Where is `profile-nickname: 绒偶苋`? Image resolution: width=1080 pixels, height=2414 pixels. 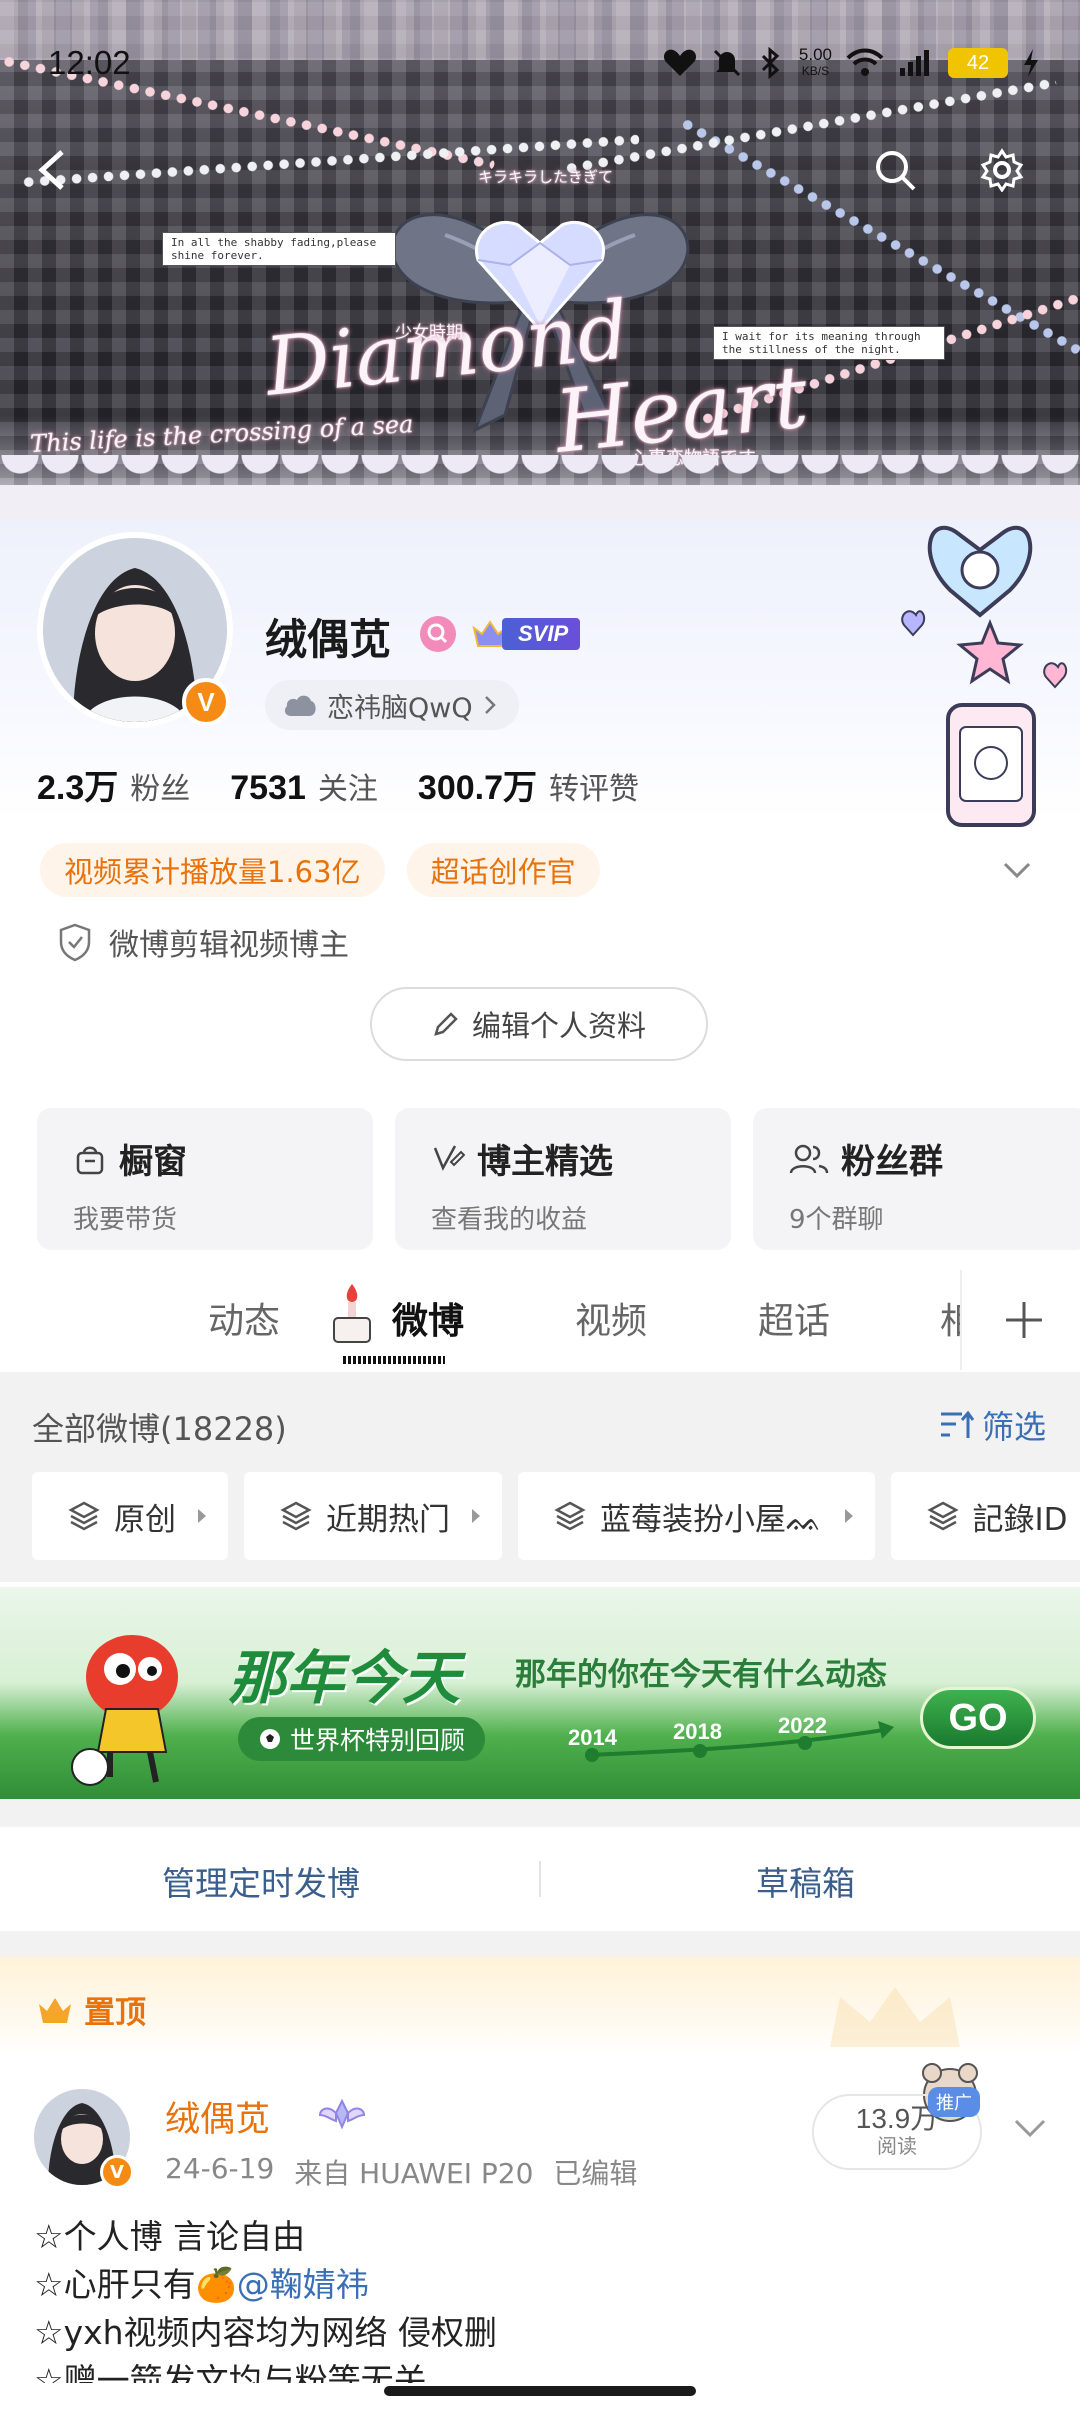
profile-nickname: 绒偶苋 is located at coordinates (328, 639).